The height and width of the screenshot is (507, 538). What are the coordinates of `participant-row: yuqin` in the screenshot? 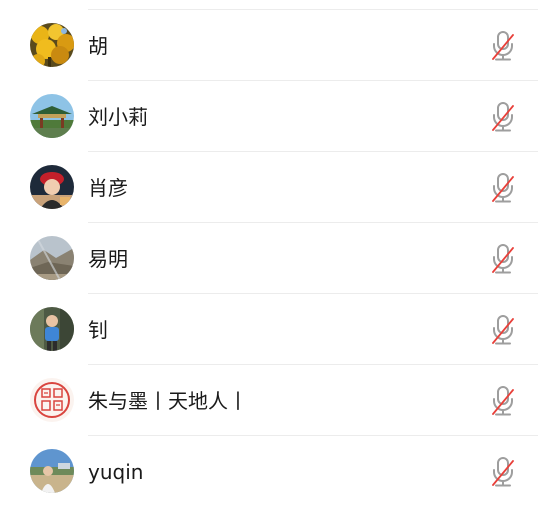 It's located at (269, 471).